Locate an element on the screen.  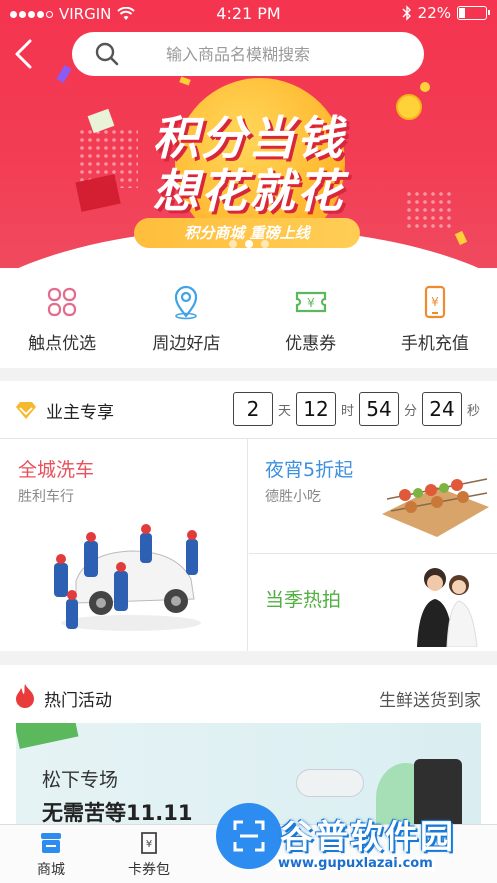
banner-pager is located at coordinates (248, 244).